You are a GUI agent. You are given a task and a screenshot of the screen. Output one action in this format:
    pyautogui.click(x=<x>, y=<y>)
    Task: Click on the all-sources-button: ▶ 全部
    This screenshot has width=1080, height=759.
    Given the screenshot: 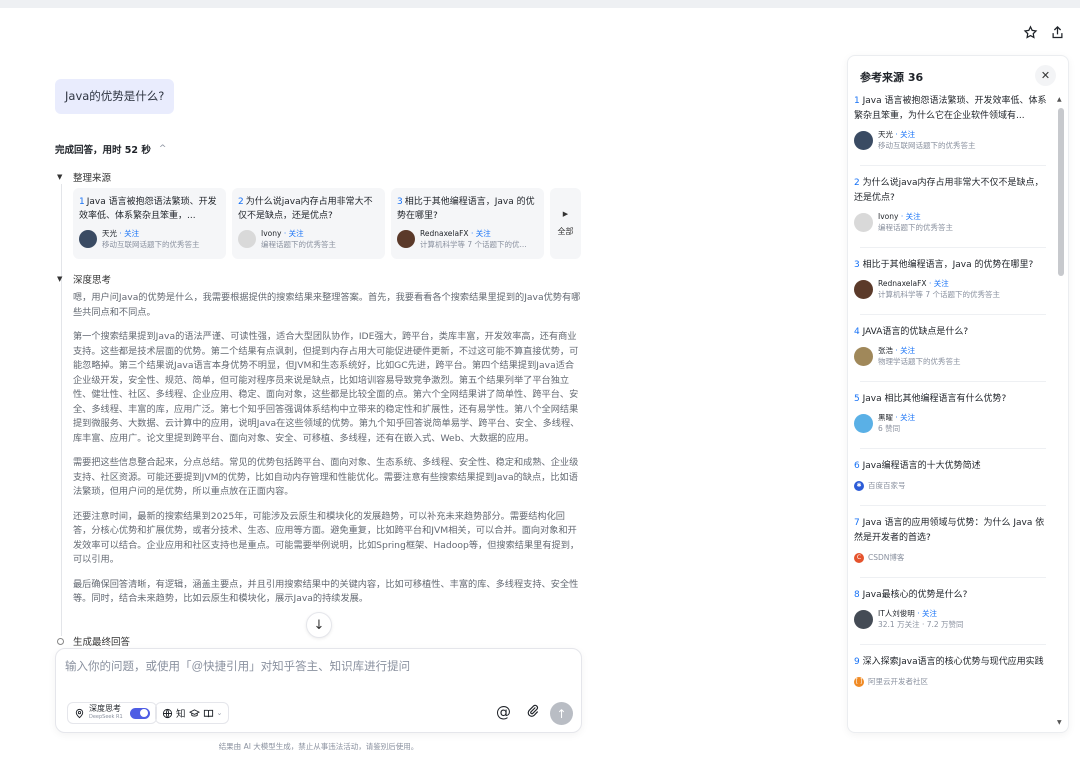 What is the action you would take?
    pyautogui.click(x=565, y=223)
    